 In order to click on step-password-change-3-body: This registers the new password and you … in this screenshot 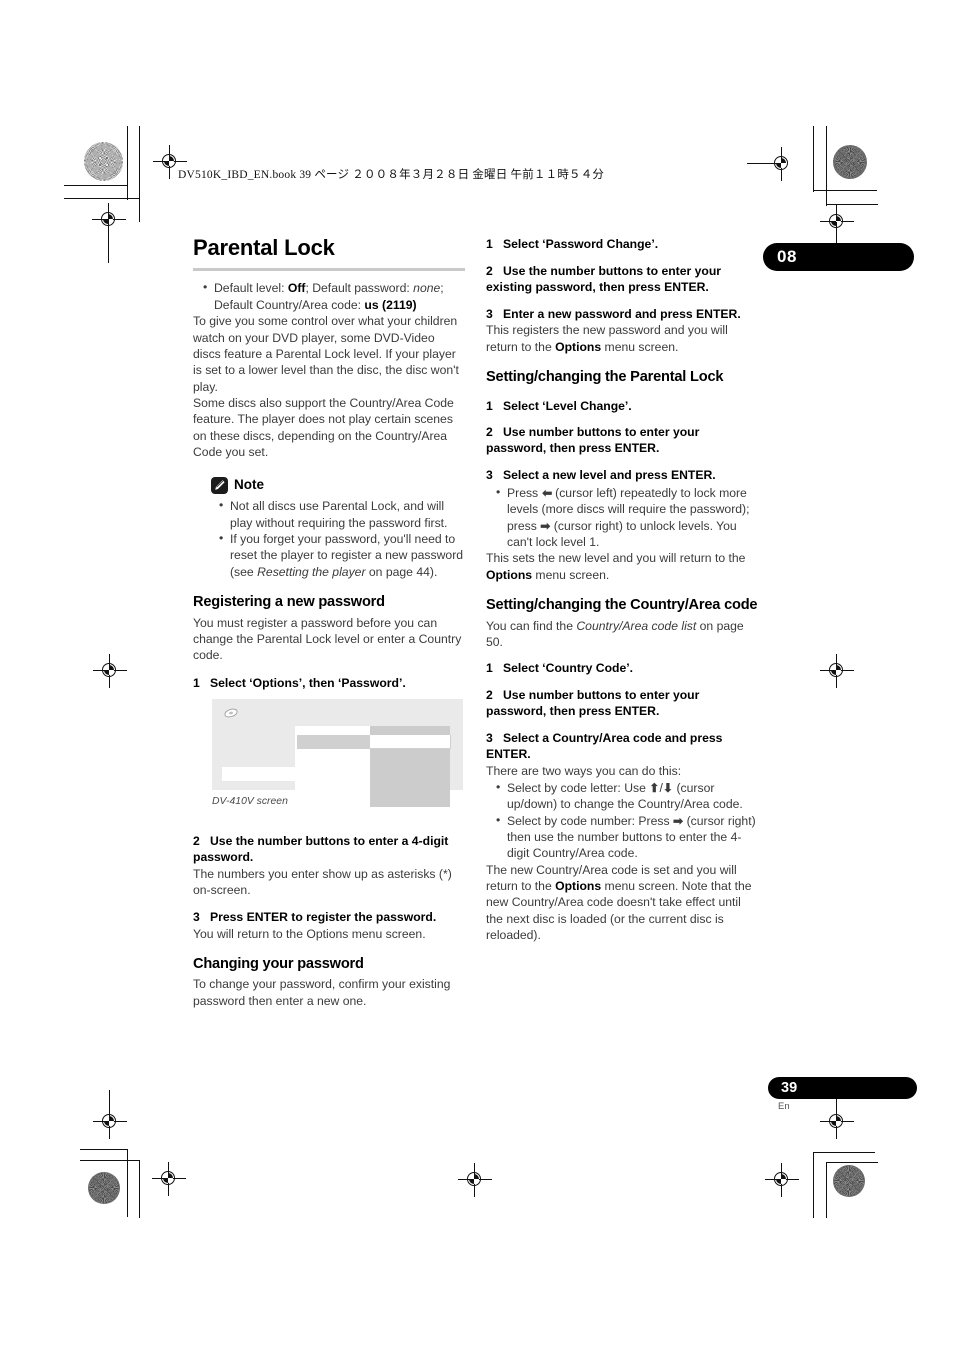, I will do `click(622, 338)`.